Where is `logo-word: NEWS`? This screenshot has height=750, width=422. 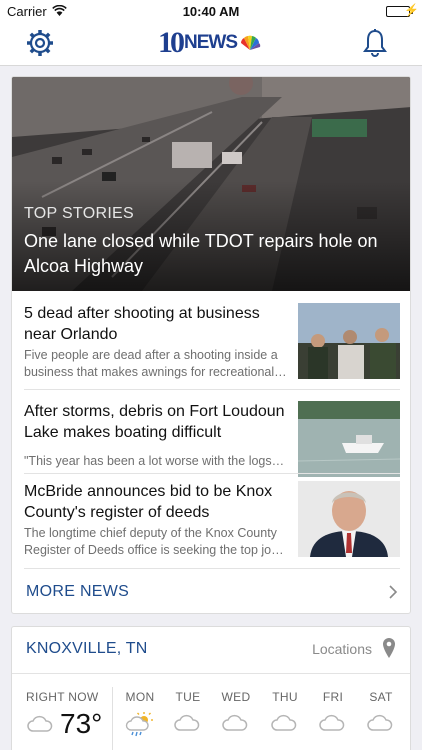 logo-word: NEWS is located at coordinates (211, 42).